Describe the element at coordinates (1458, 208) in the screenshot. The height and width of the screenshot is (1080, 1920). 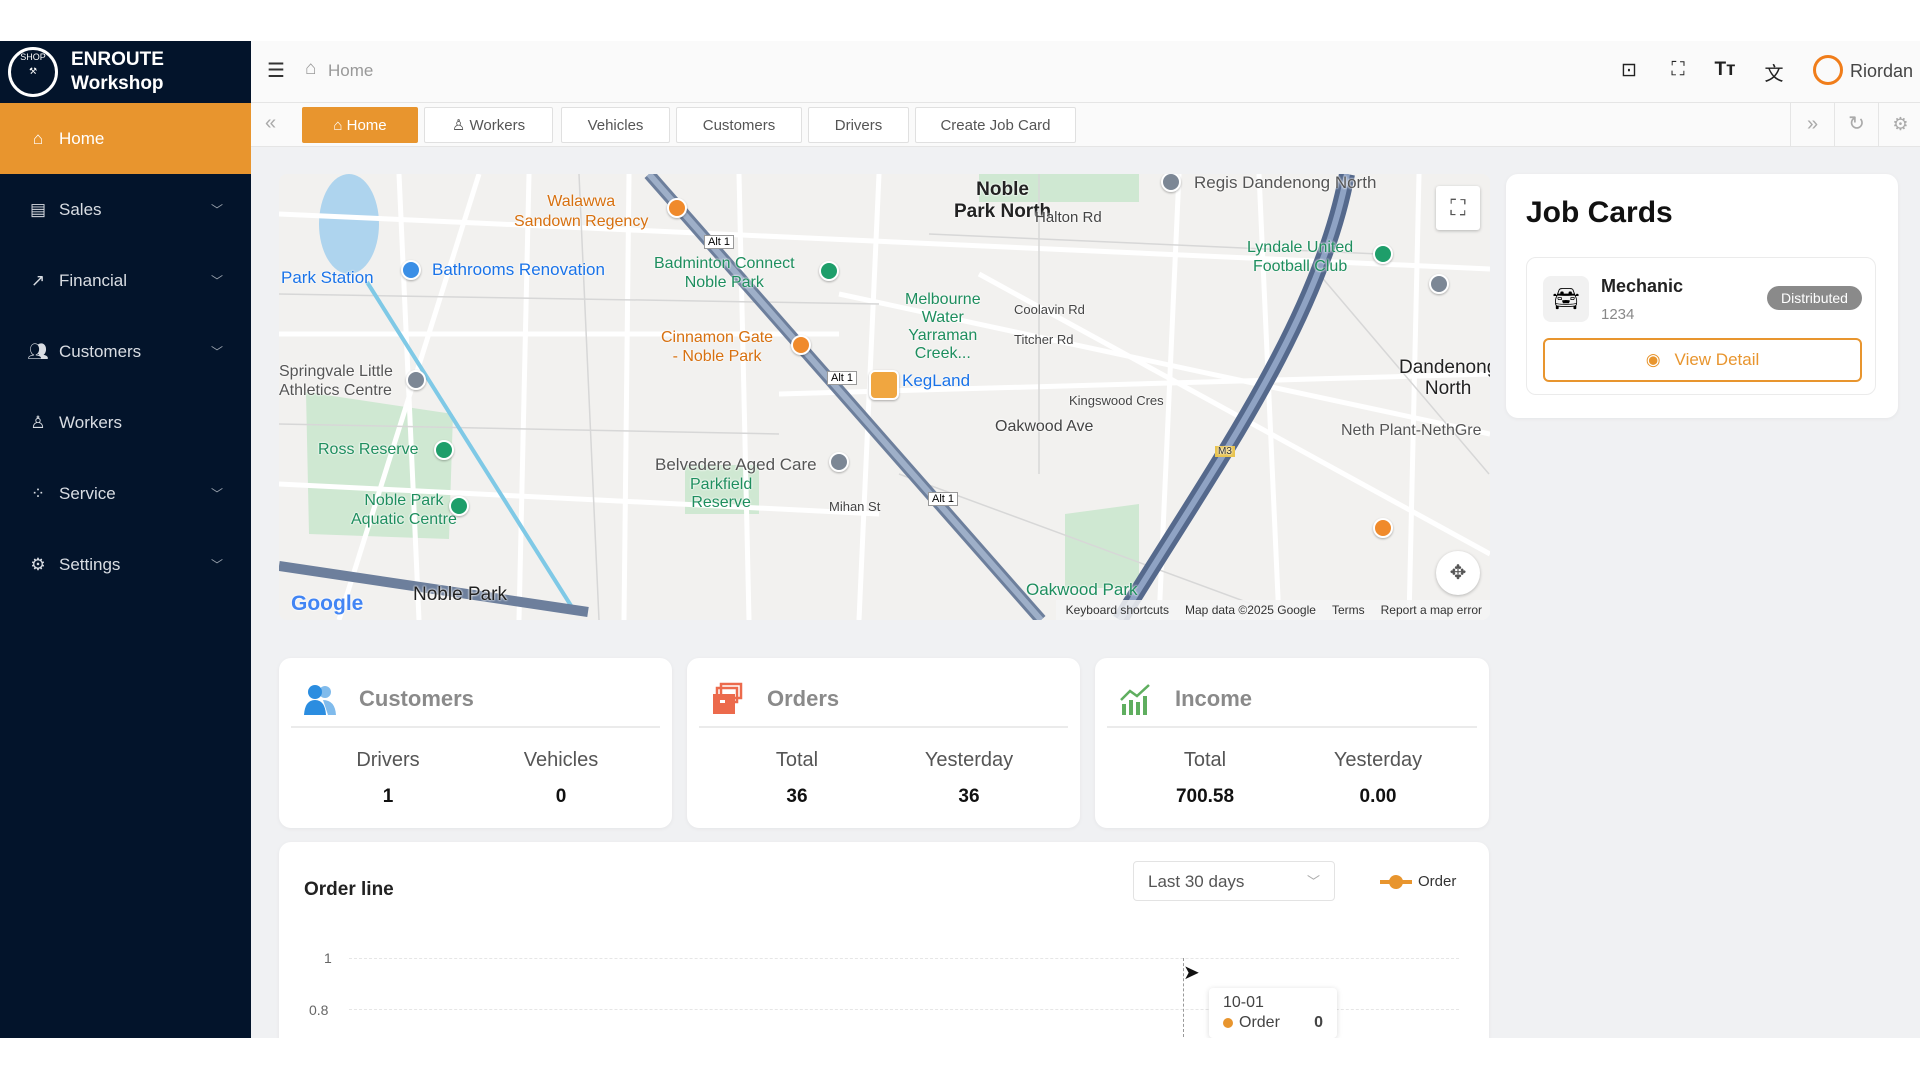
I see `map-fullscreen-button: ⛶` at that location.